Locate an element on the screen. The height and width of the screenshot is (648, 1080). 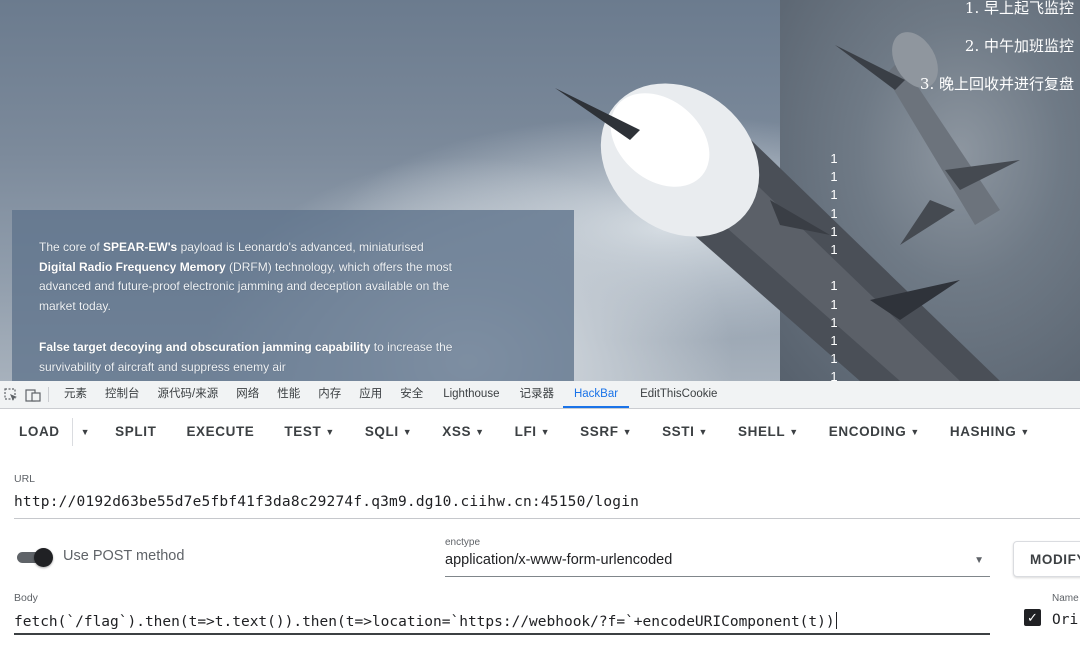
tab-console: 控制台 is located at coordinates (122, 394).